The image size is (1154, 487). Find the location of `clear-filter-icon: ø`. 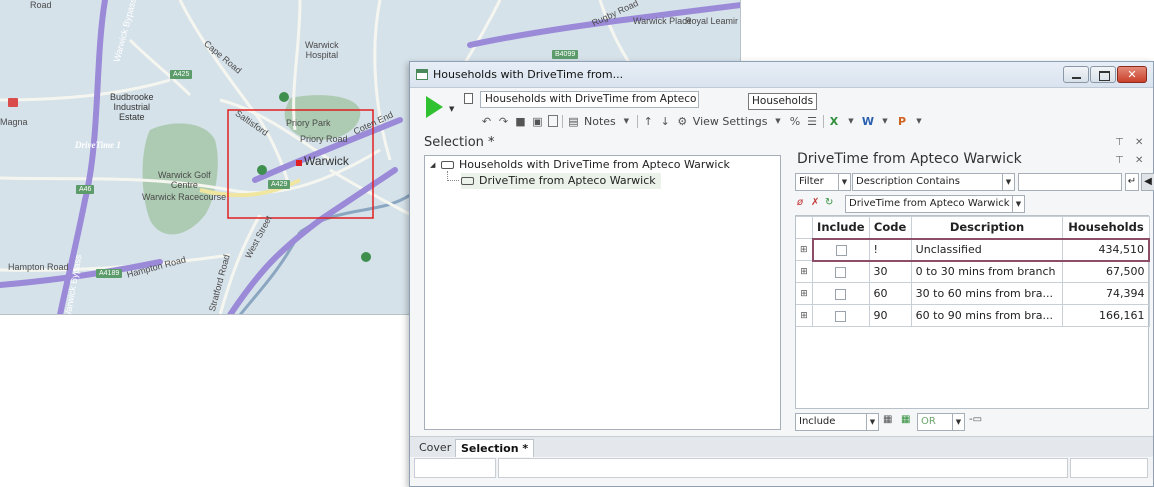

clear-filter-icon: ø is located at coordinates (800, 202).